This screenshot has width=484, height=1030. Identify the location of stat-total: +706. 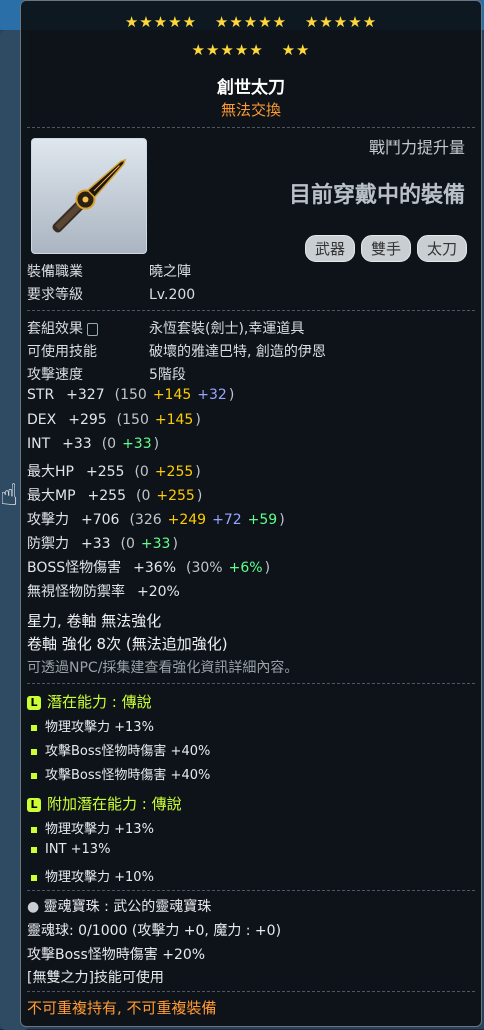
(100, 520).